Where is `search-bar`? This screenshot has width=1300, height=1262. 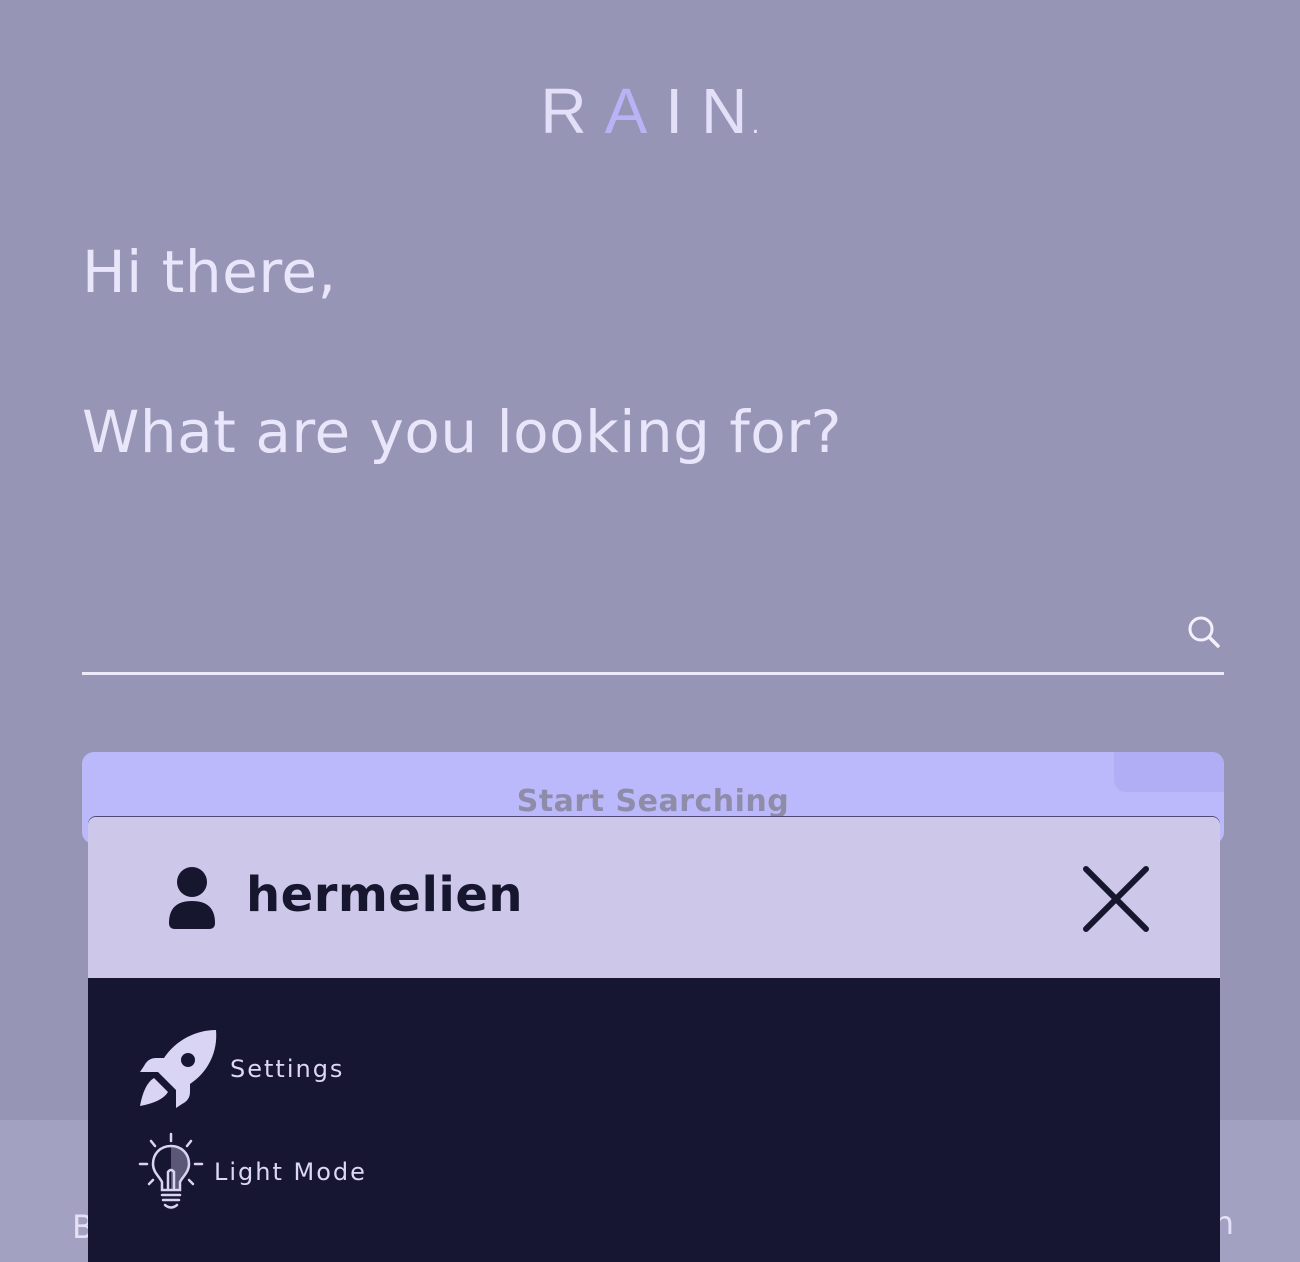 search-bar is located at coordinates (653, 637).